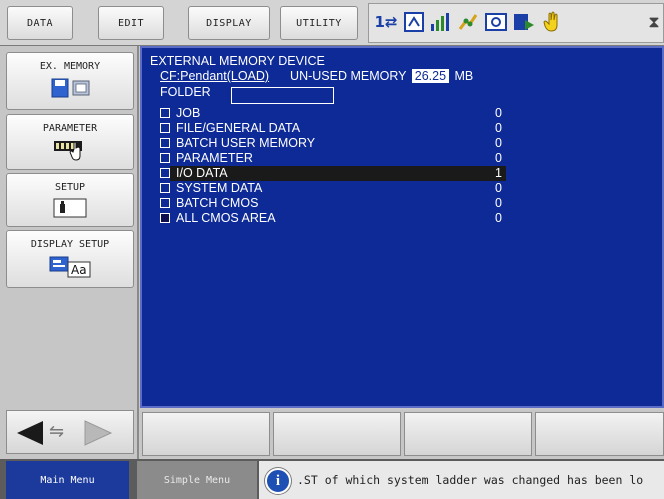 Image resolution: width=664 pixels, height=499 pixels. Describe the element at coordinates (524, 22) in the screenshot. I see `play-icon` at that location.